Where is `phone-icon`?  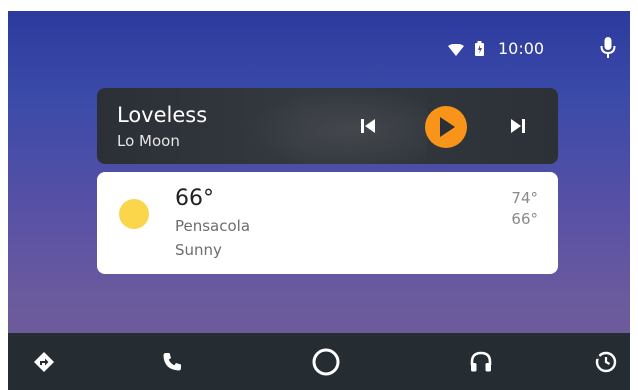
phone-icon is located at coordinates (172, 362).